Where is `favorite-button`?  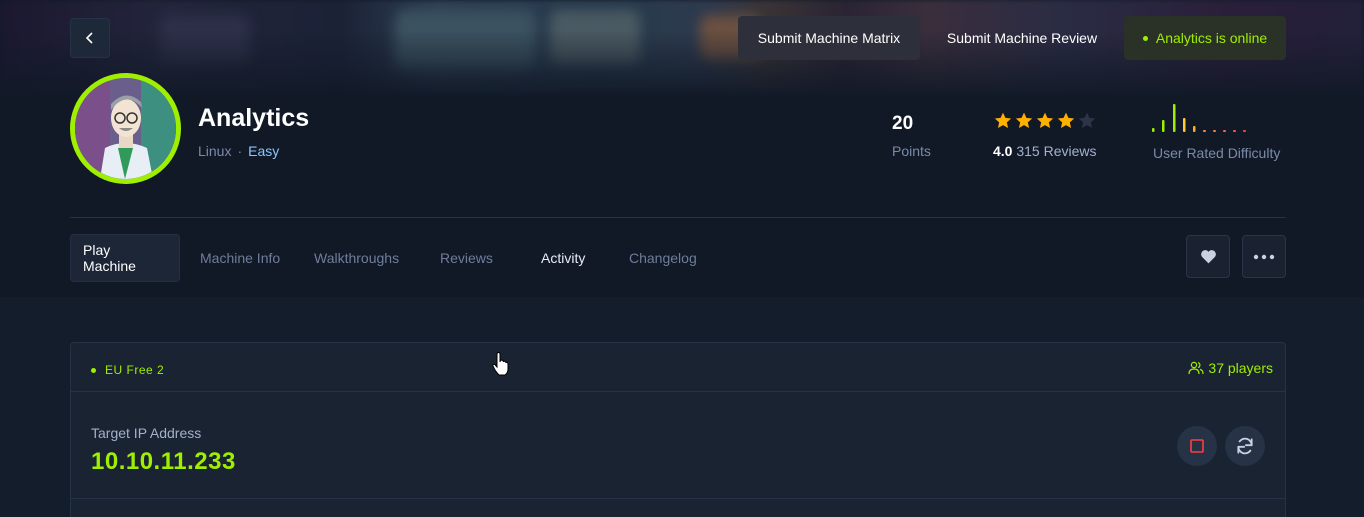 favorite-button is located at coordinates (1208, 256).